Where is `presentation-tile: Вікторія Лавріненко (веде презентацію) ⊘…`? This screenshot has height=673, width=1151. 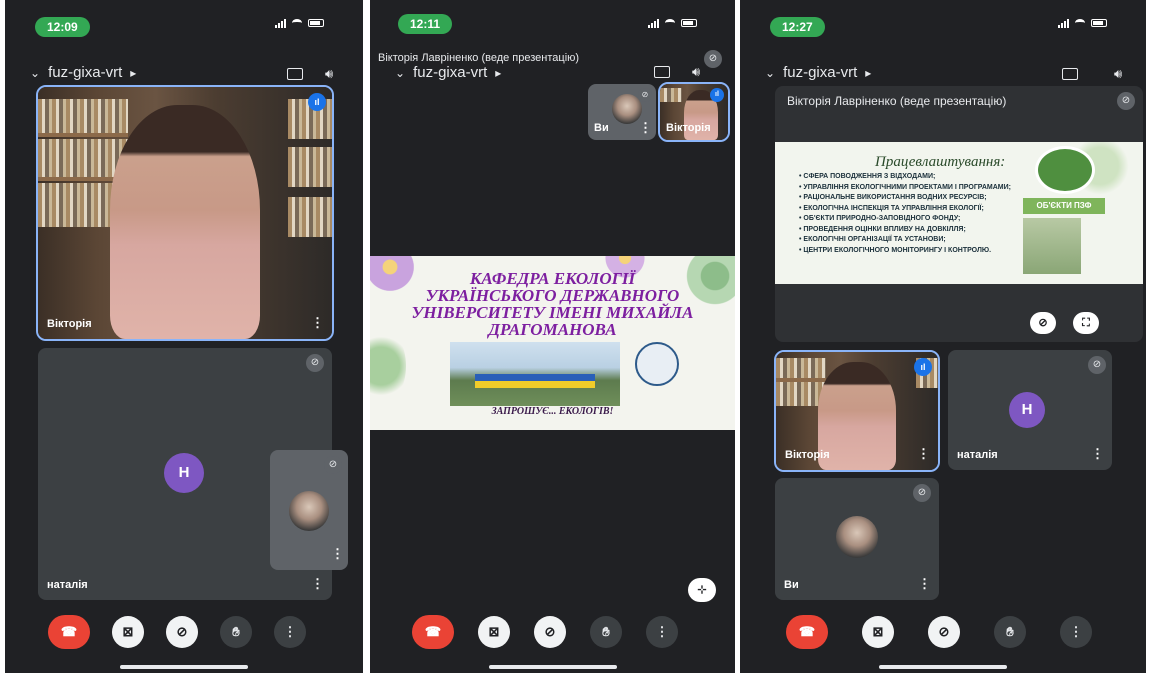
presentation-tile: Вікторія Лавріненко (веде презентацію) ⊘… is located at coordinates (959, 214).